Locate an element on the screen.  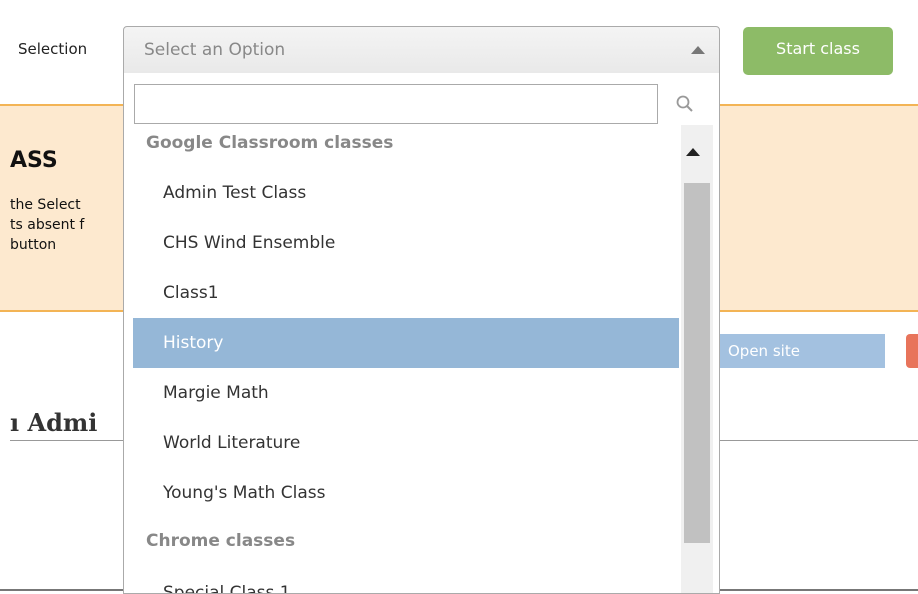
option-item: Class1 is located at coordinates (406, 293).